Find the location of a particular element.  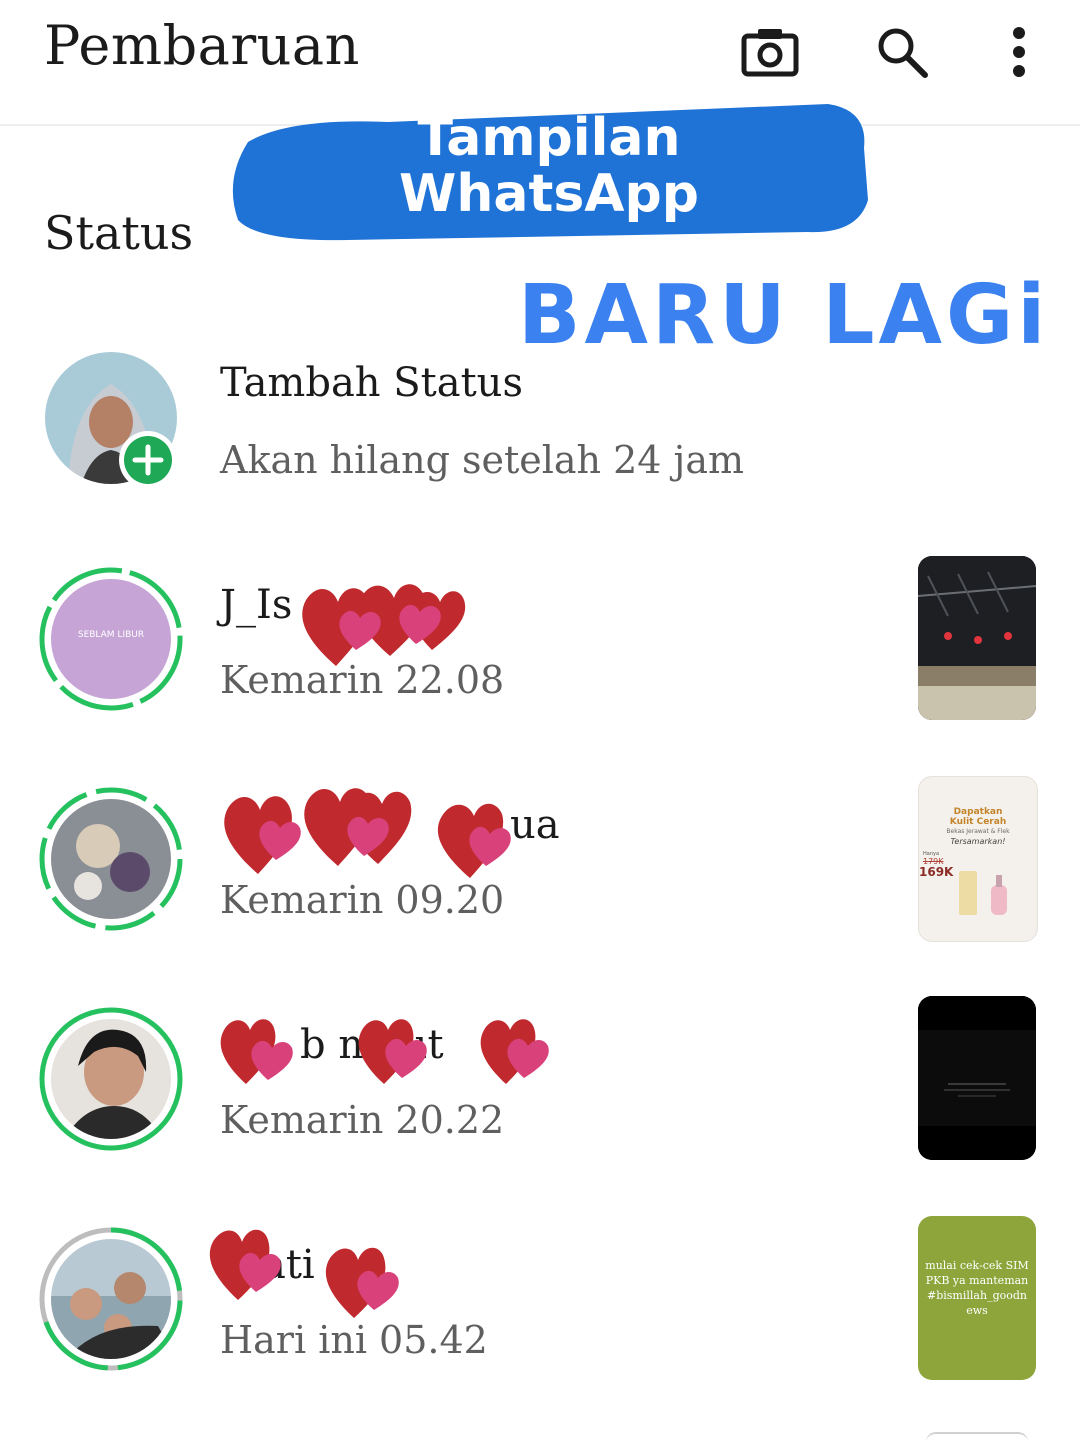

my-status-title: Tambah Status is located at coordinates (371, 383).